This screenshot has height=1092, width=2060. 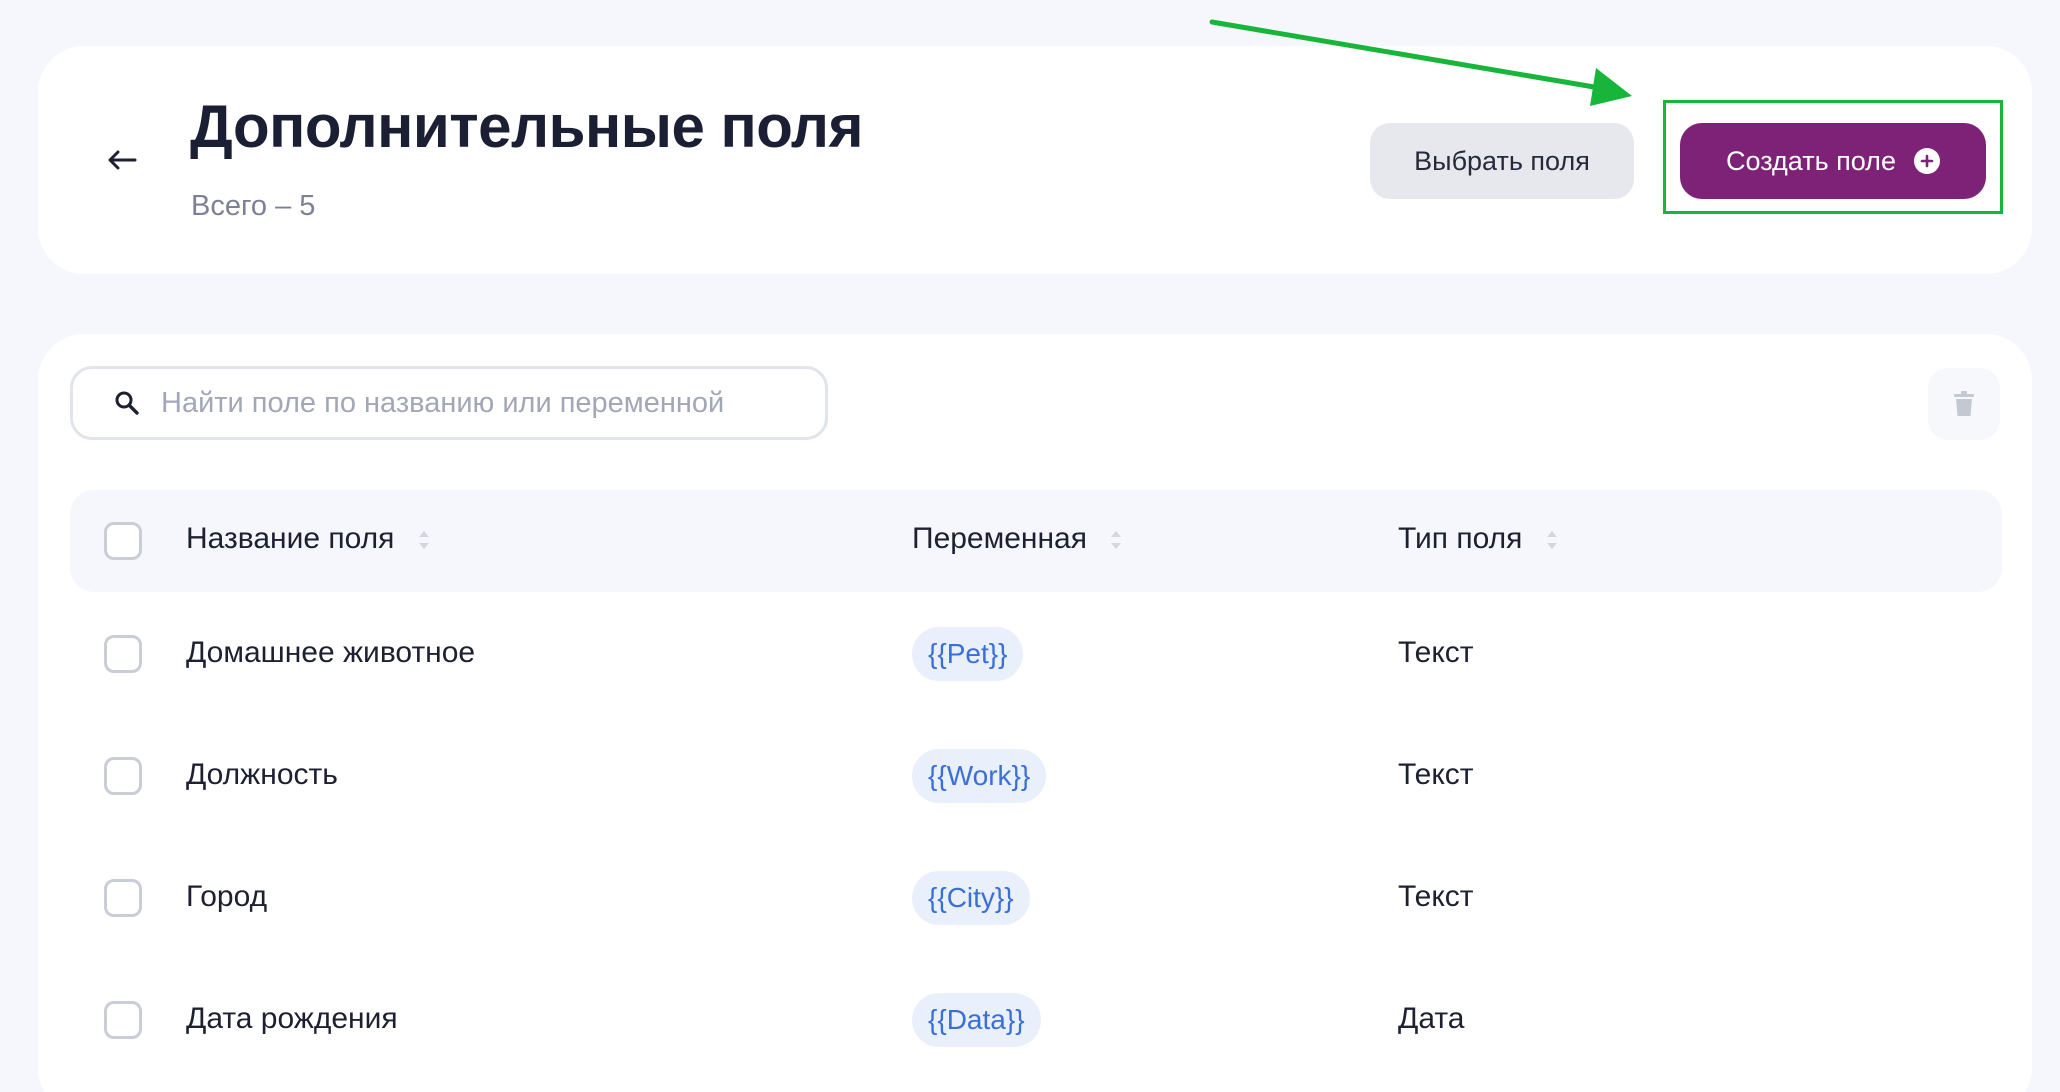 I want to click on column-header-type-label: Тип поля, so click(x=1460, y=538).